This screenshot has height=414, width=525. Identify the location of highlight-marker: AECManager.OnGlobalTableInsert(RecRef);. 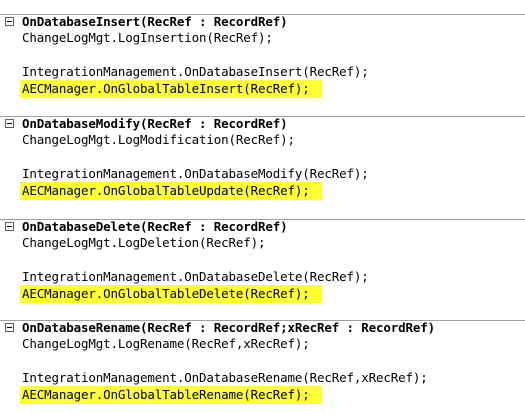
(171, 89).